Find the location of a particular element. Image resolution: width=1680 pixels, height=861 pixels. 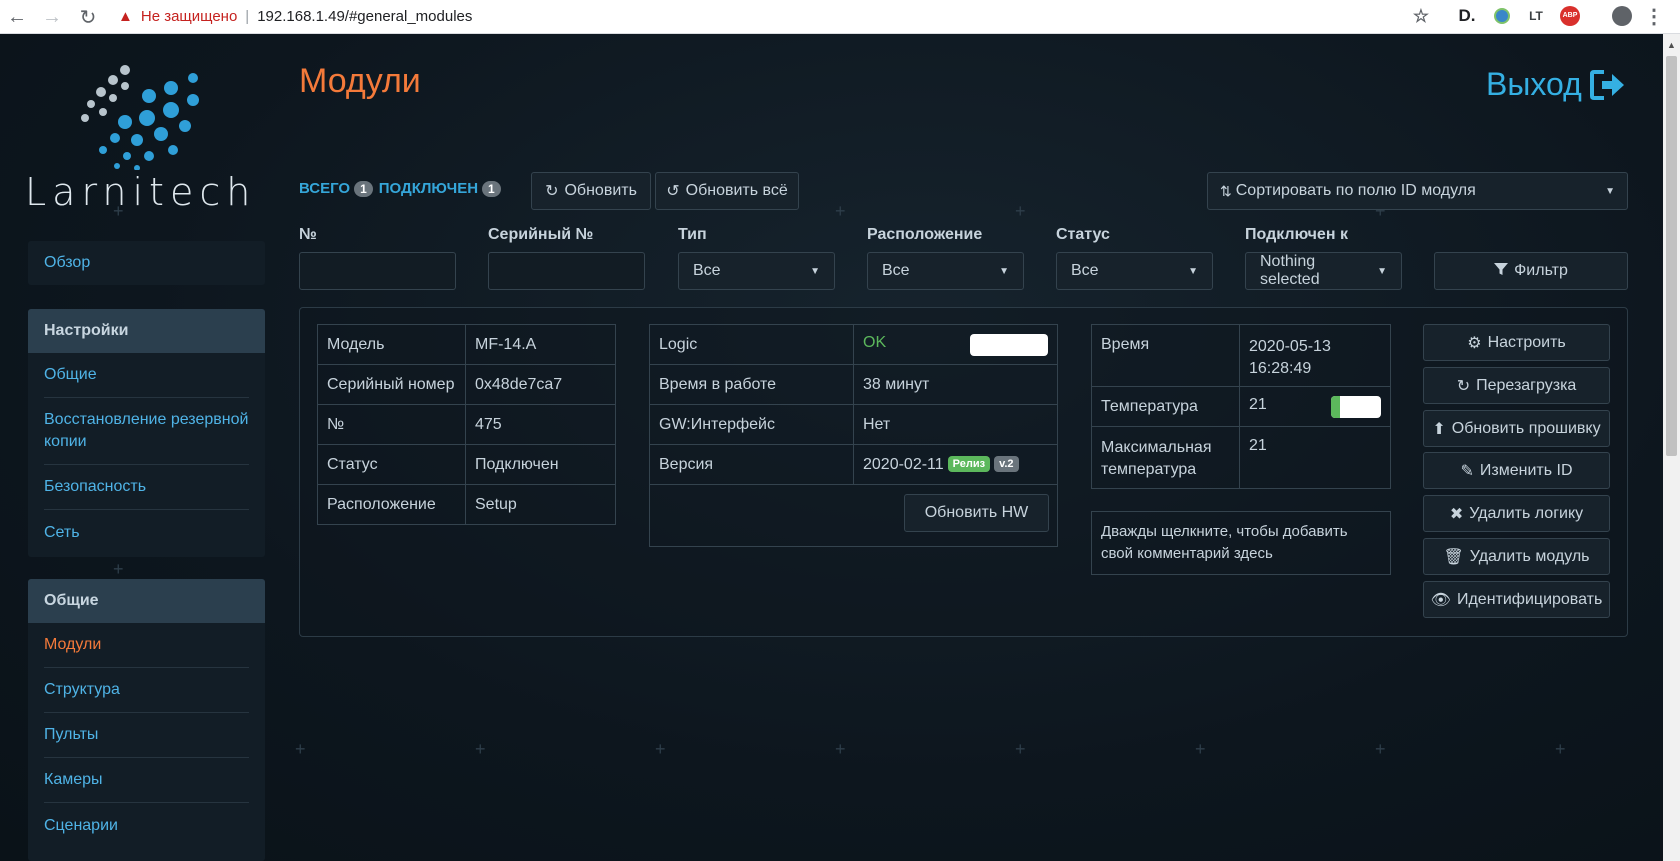

identify-label: Идентифицировать is located at coordinates (1529, 599).